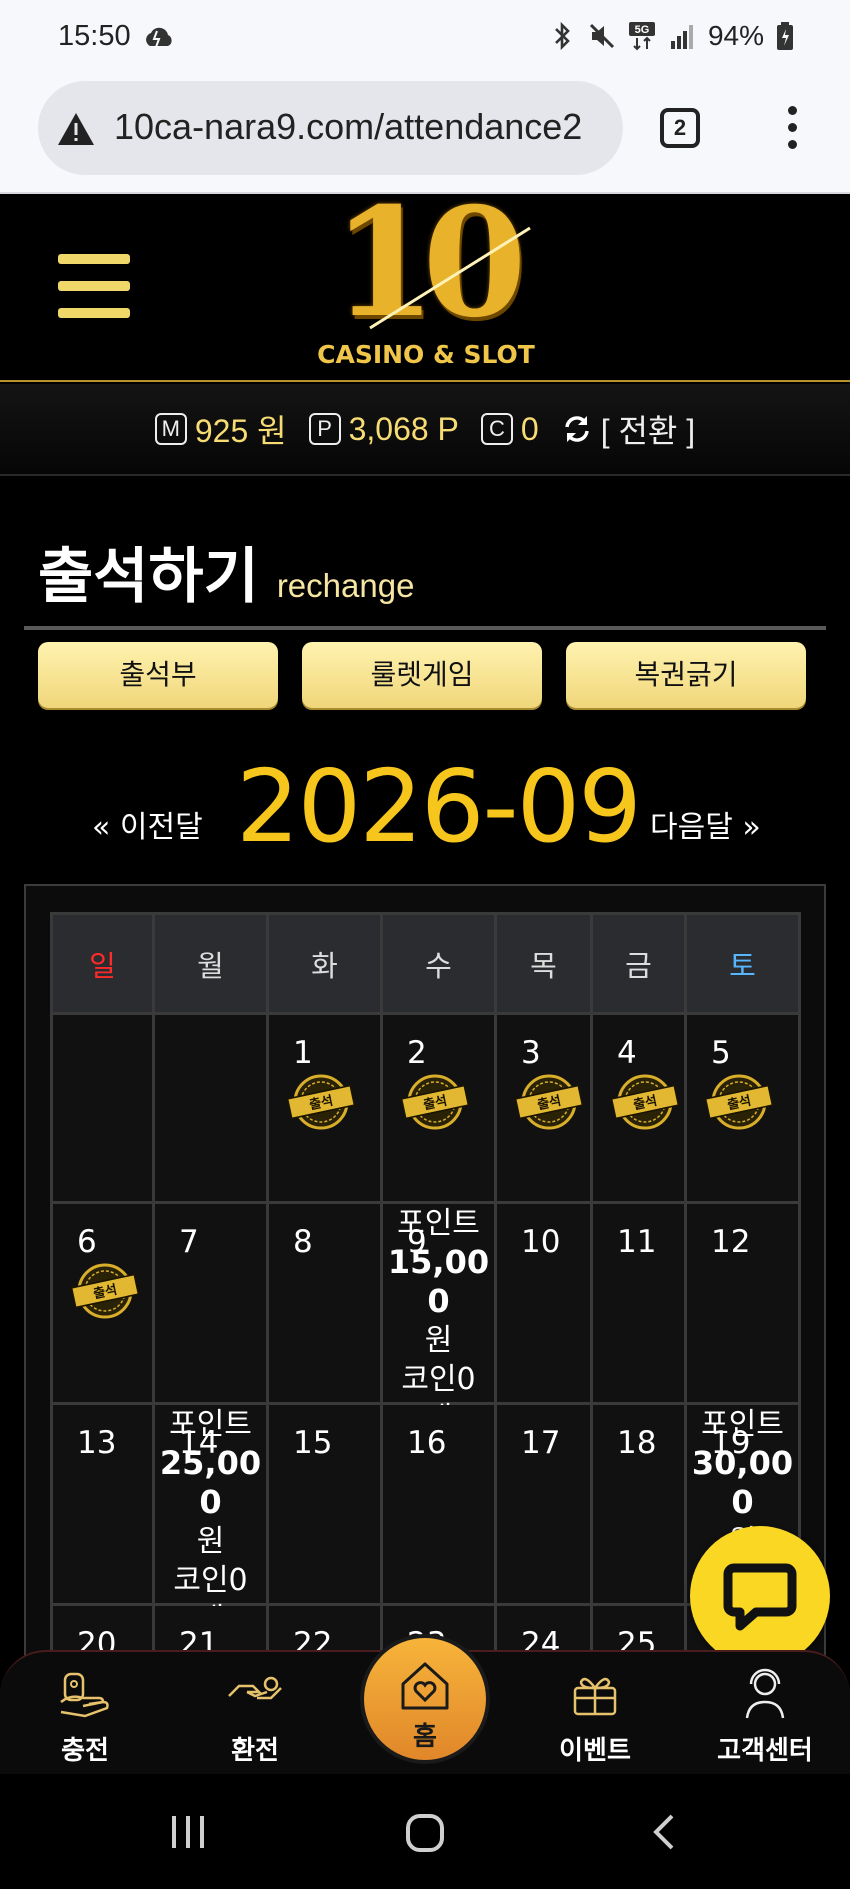  I want to click on day-number: 4, so click(627, 1053).